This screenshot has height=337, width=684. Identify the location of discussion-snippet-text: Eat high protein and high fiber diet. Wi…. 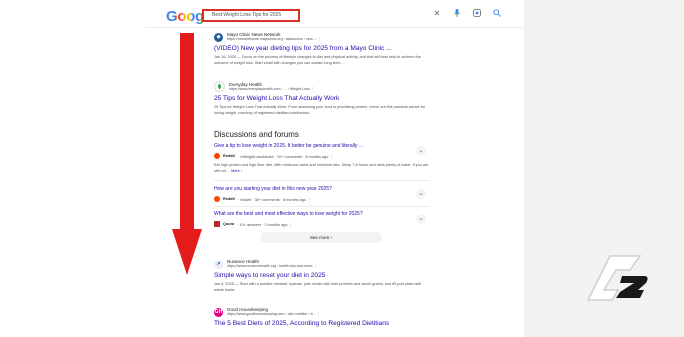
(321, 168).